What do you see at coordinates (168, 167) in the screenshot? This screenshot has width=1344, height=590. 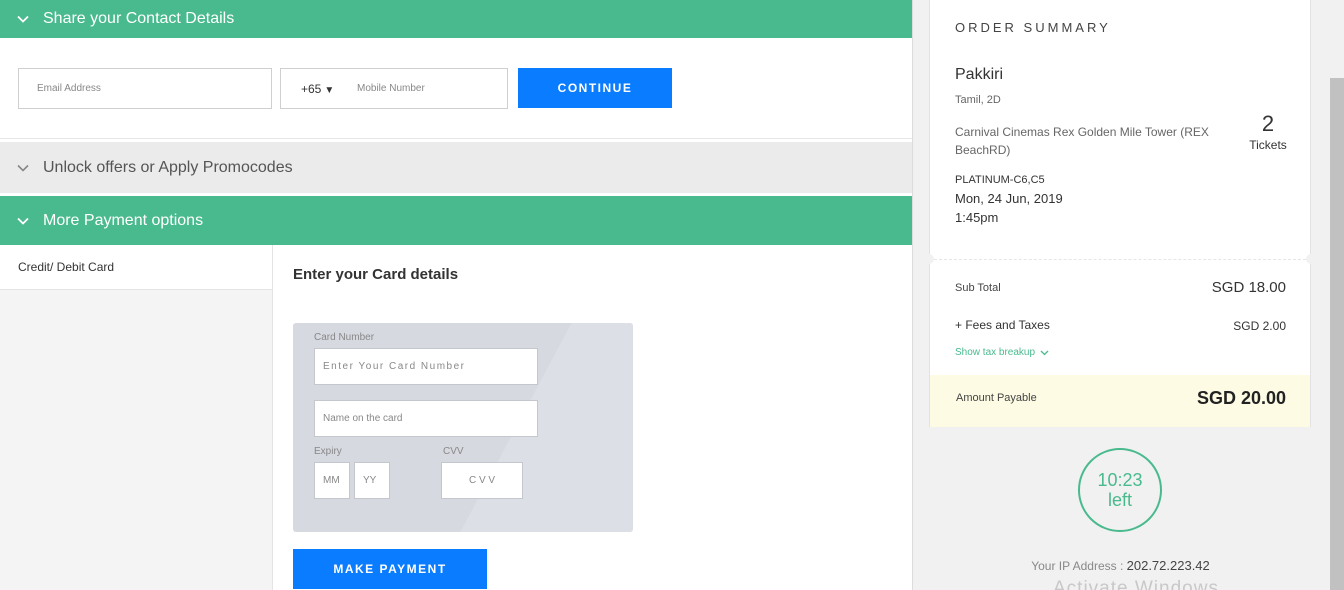 I see `promo-section-title: Unlock offers or Apply Promocodes` at bounding box center [168, 167].